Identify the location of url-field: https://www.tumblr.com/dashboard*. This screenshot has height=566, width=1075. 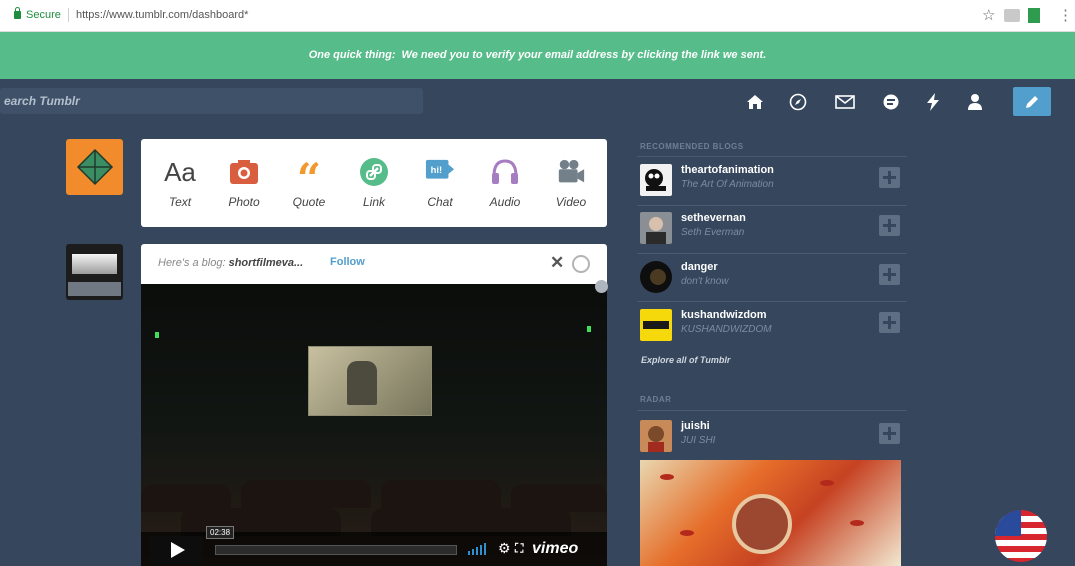
(162, 15).